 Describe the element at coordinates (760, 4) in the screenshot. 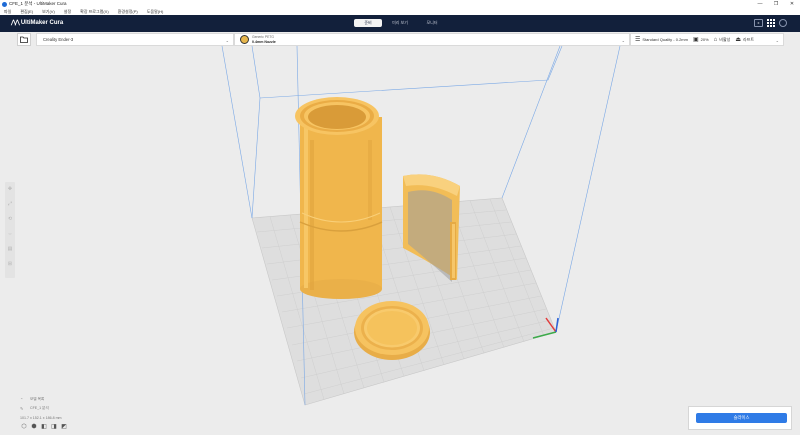

I see `minimize-button: —` at that location.